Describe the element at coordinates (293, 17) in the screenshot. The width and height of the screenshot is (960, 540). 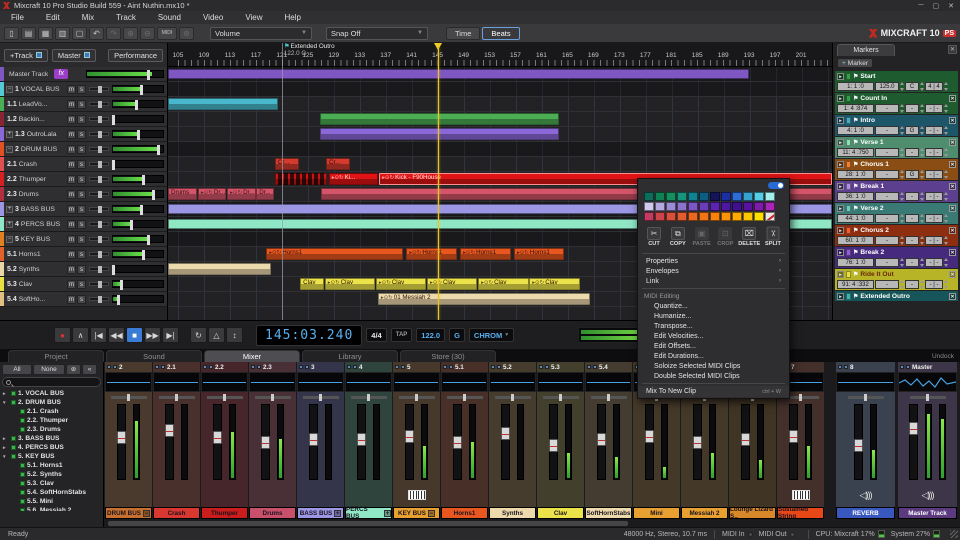
I see `menu-item-help: Help` at that location.